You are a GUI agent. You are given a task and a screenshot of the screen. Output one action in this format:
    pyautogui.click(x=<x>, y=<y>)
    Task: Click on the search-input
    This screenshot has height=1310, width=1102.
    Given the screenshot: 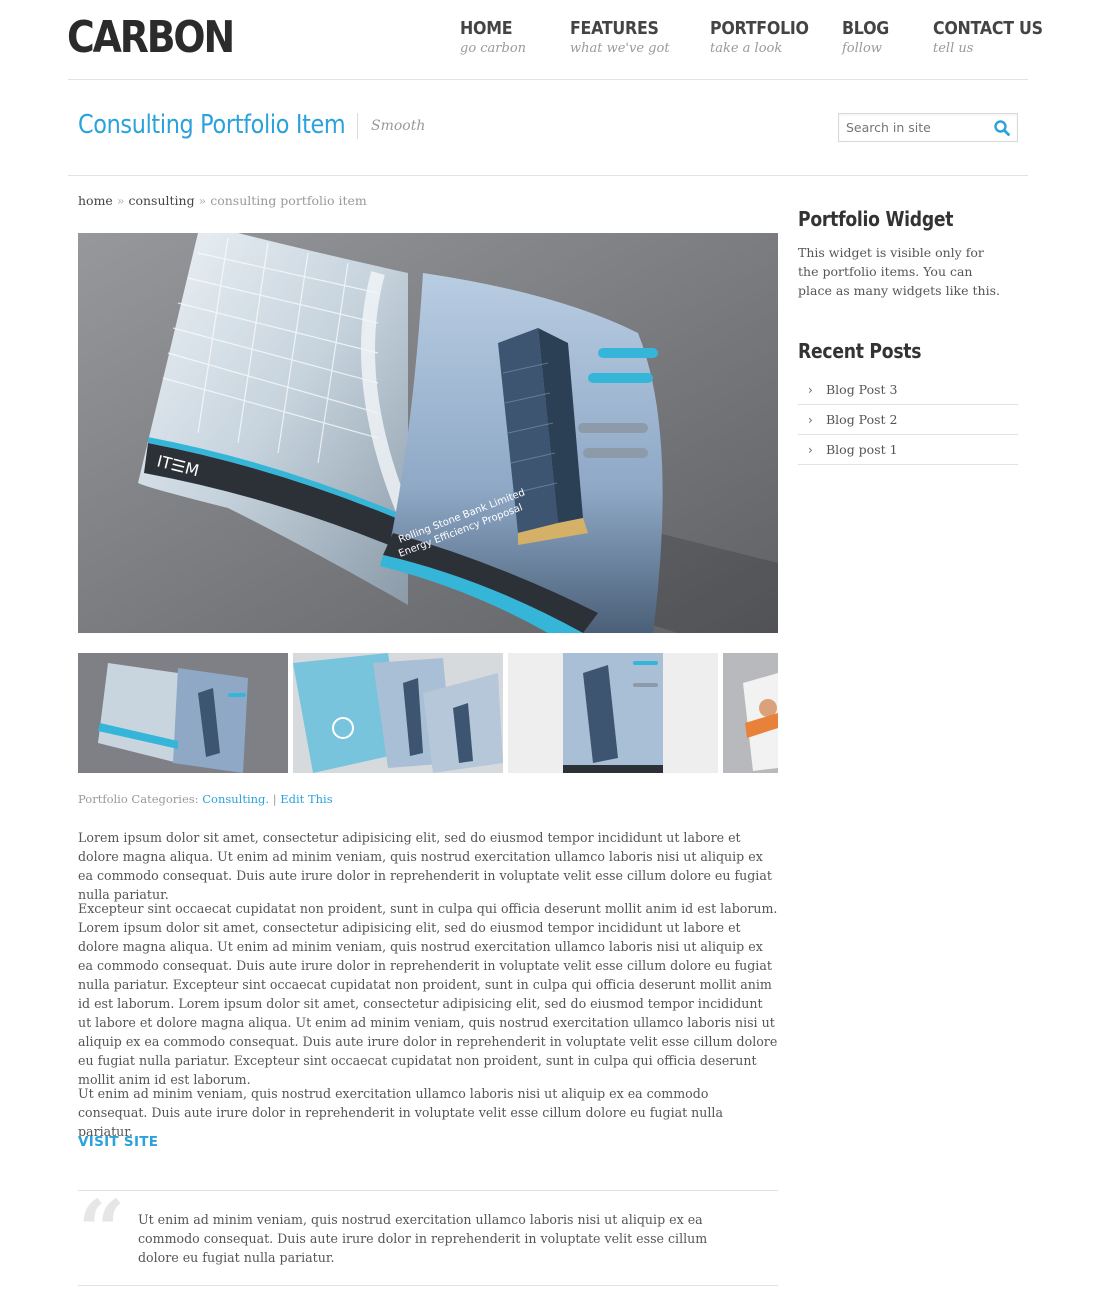 What is the action you would take?
    pyautogui.click(x=914, y=127)
    